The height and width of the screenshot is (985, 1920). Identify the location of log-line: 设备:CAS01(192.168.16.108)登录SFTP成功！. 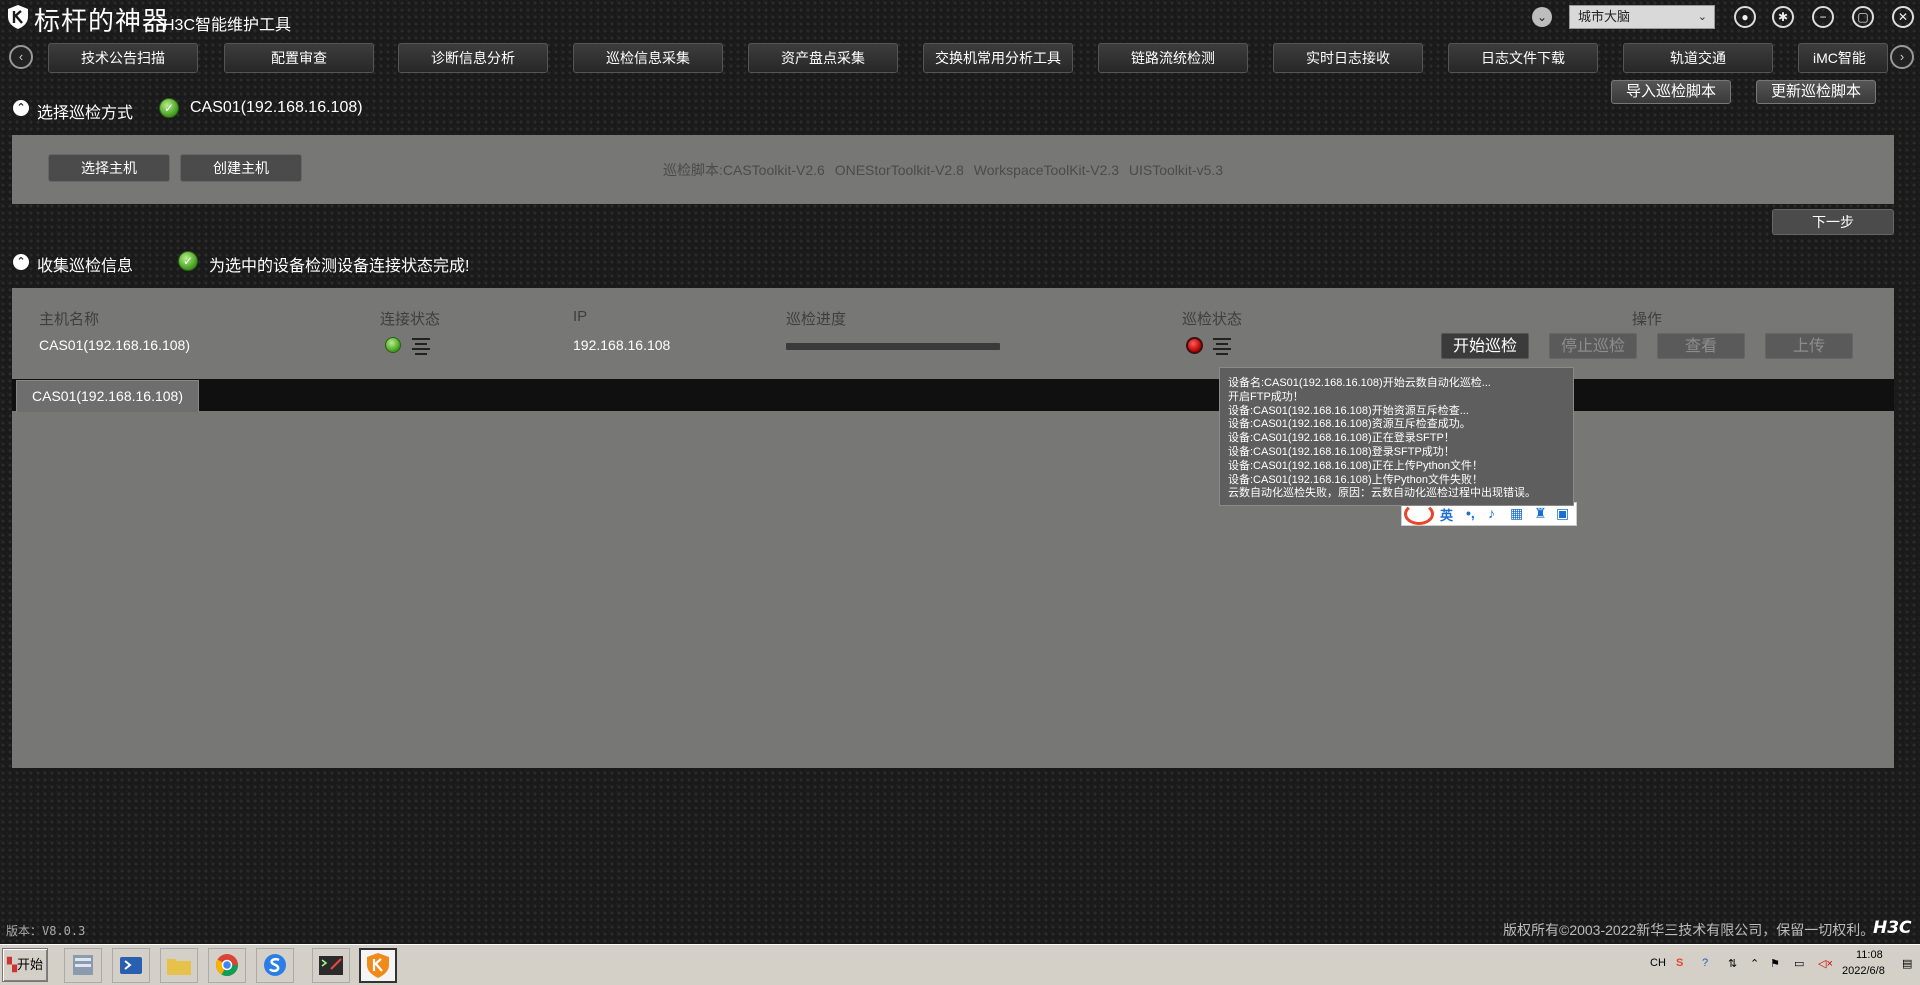
(1341, 451).